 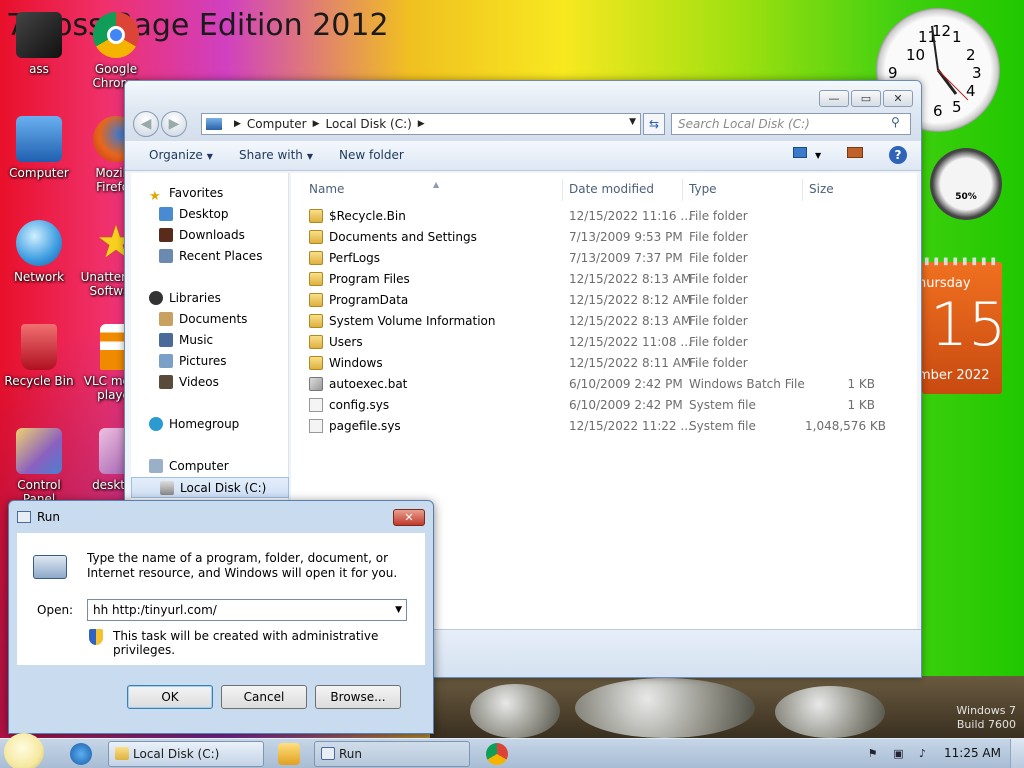 What do you see at coordinates (497, 754) in the screenshot?
I see `chrome-icon` at bounding box center [497, 754].